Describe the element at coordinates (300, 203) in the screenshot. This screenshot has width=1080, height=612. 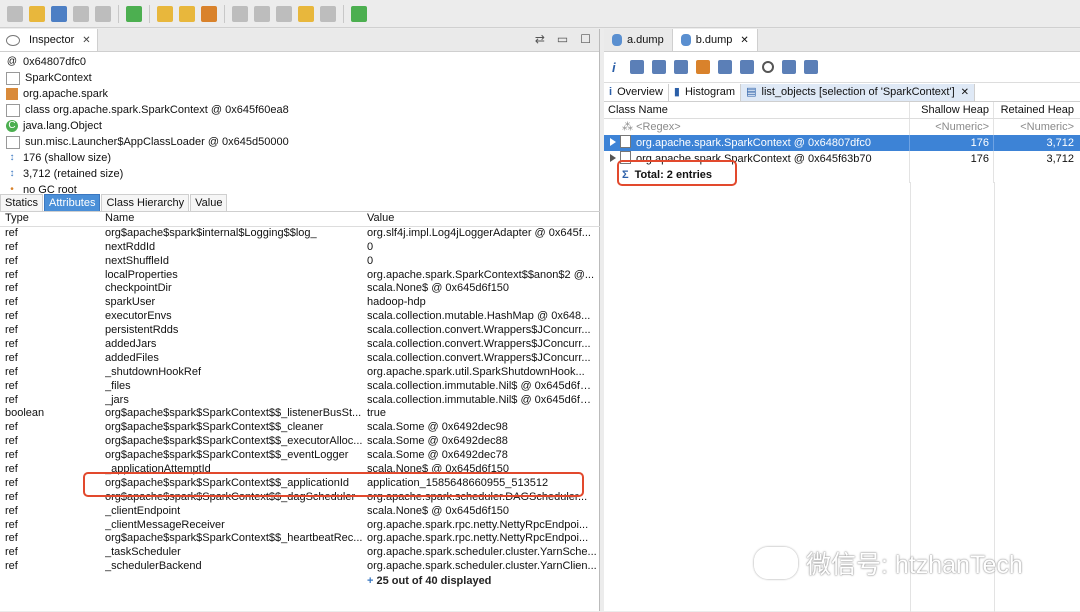
I see `inspector-subtabs: Statics Attributes Class Hierarchy Value` at that location.